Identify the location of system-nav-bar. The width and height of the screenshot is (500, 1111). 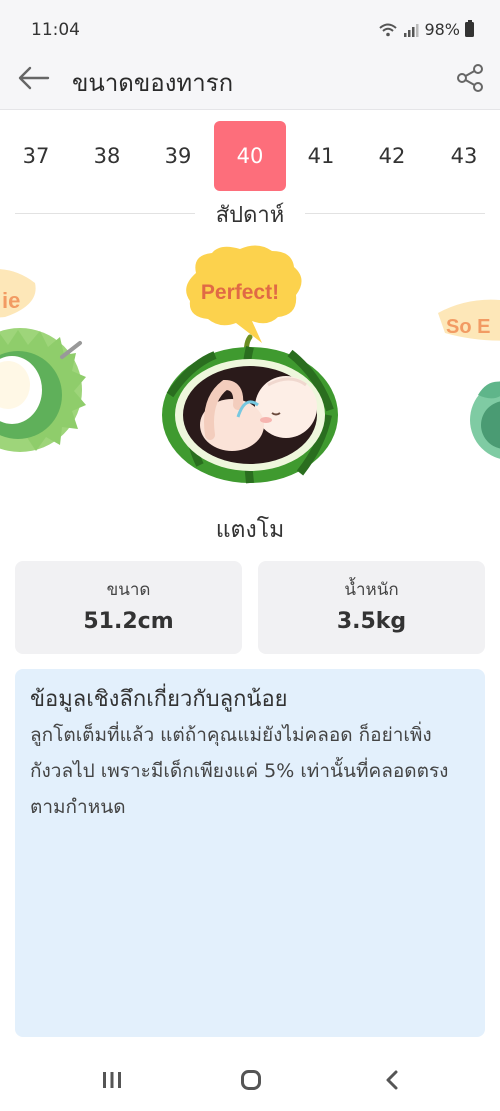
(250, 1079).